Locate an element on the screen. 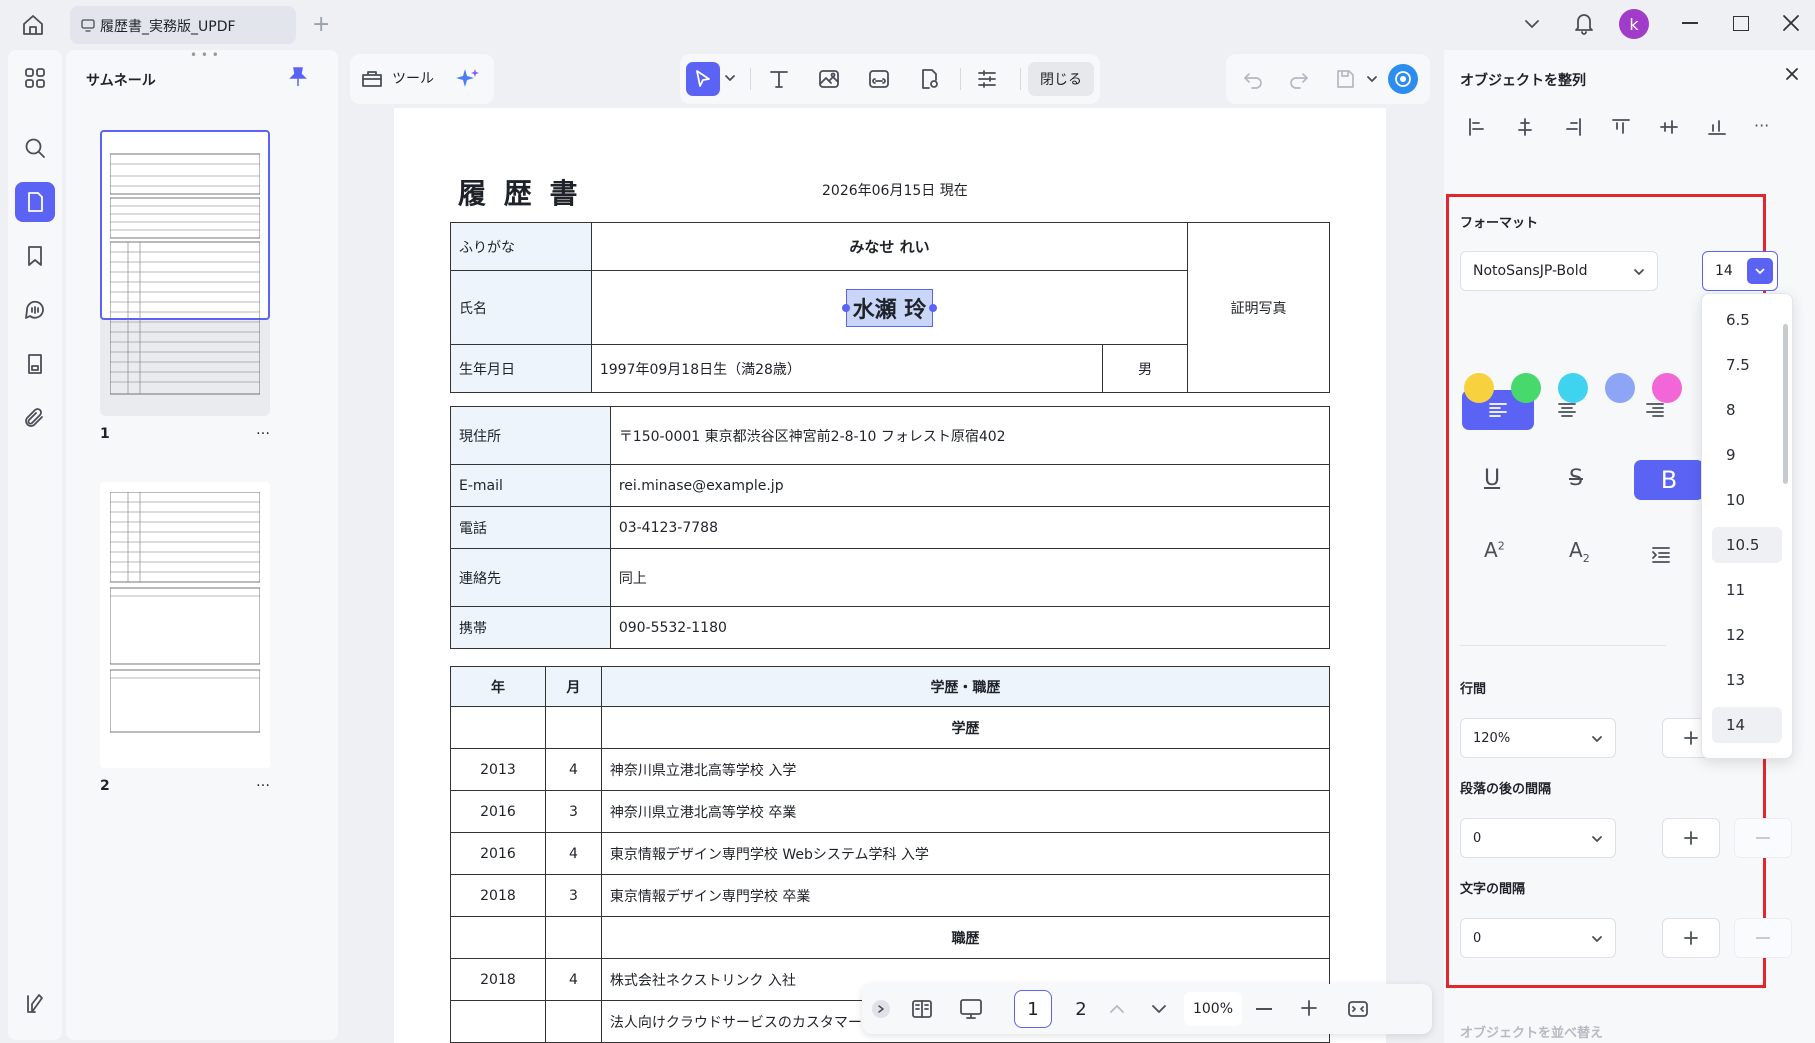 The height and width of the screenshot is (1043, 1815). page-layout-icon is located at coordinates (922, 1009).